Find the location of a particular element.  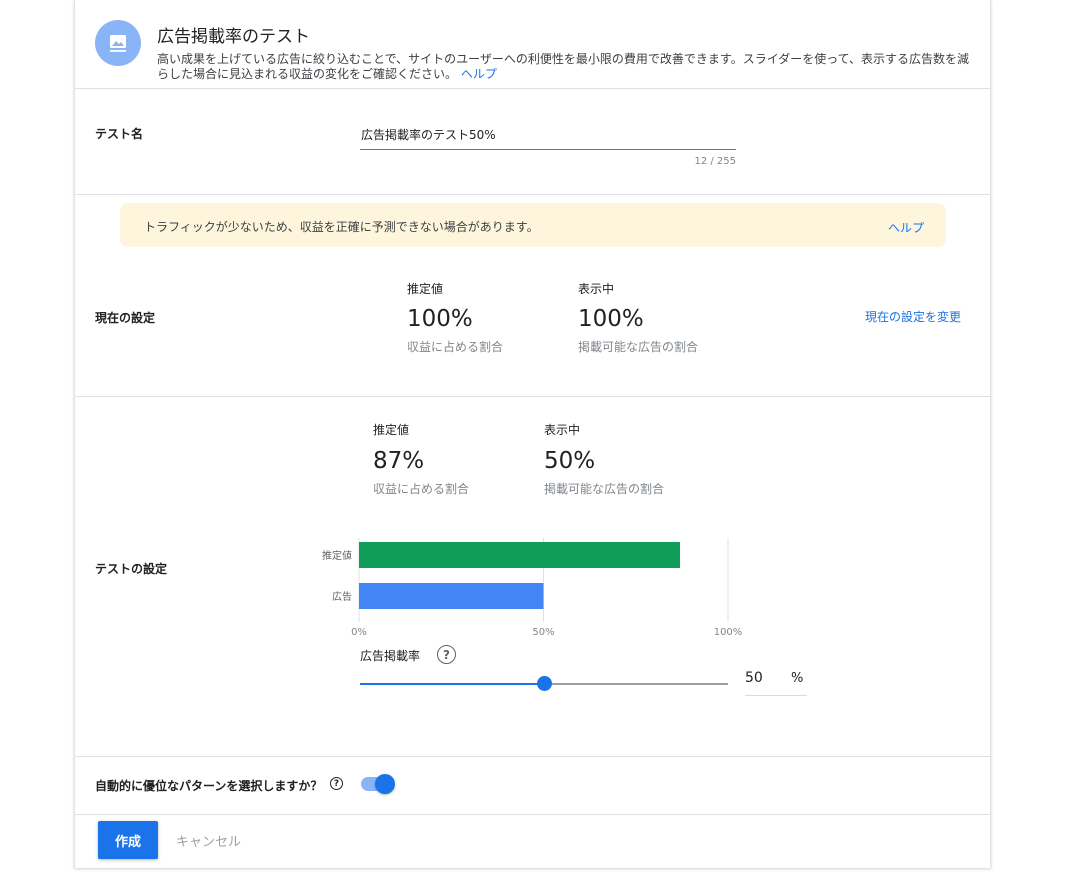

test-name-label: テスト名 is located at coordinates (119, 134).